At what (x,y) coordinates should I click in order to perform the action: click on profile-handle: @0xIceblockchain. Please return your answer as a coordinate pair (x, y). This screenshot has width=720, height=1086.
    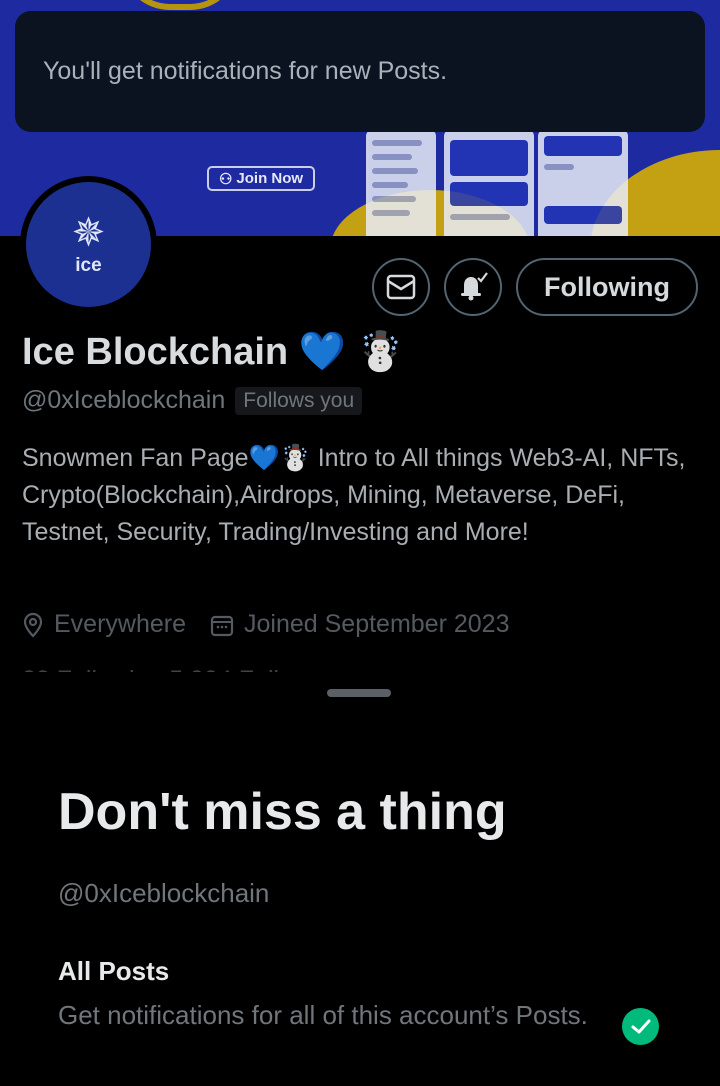
    Looking at the image, I should click on (124, 400).